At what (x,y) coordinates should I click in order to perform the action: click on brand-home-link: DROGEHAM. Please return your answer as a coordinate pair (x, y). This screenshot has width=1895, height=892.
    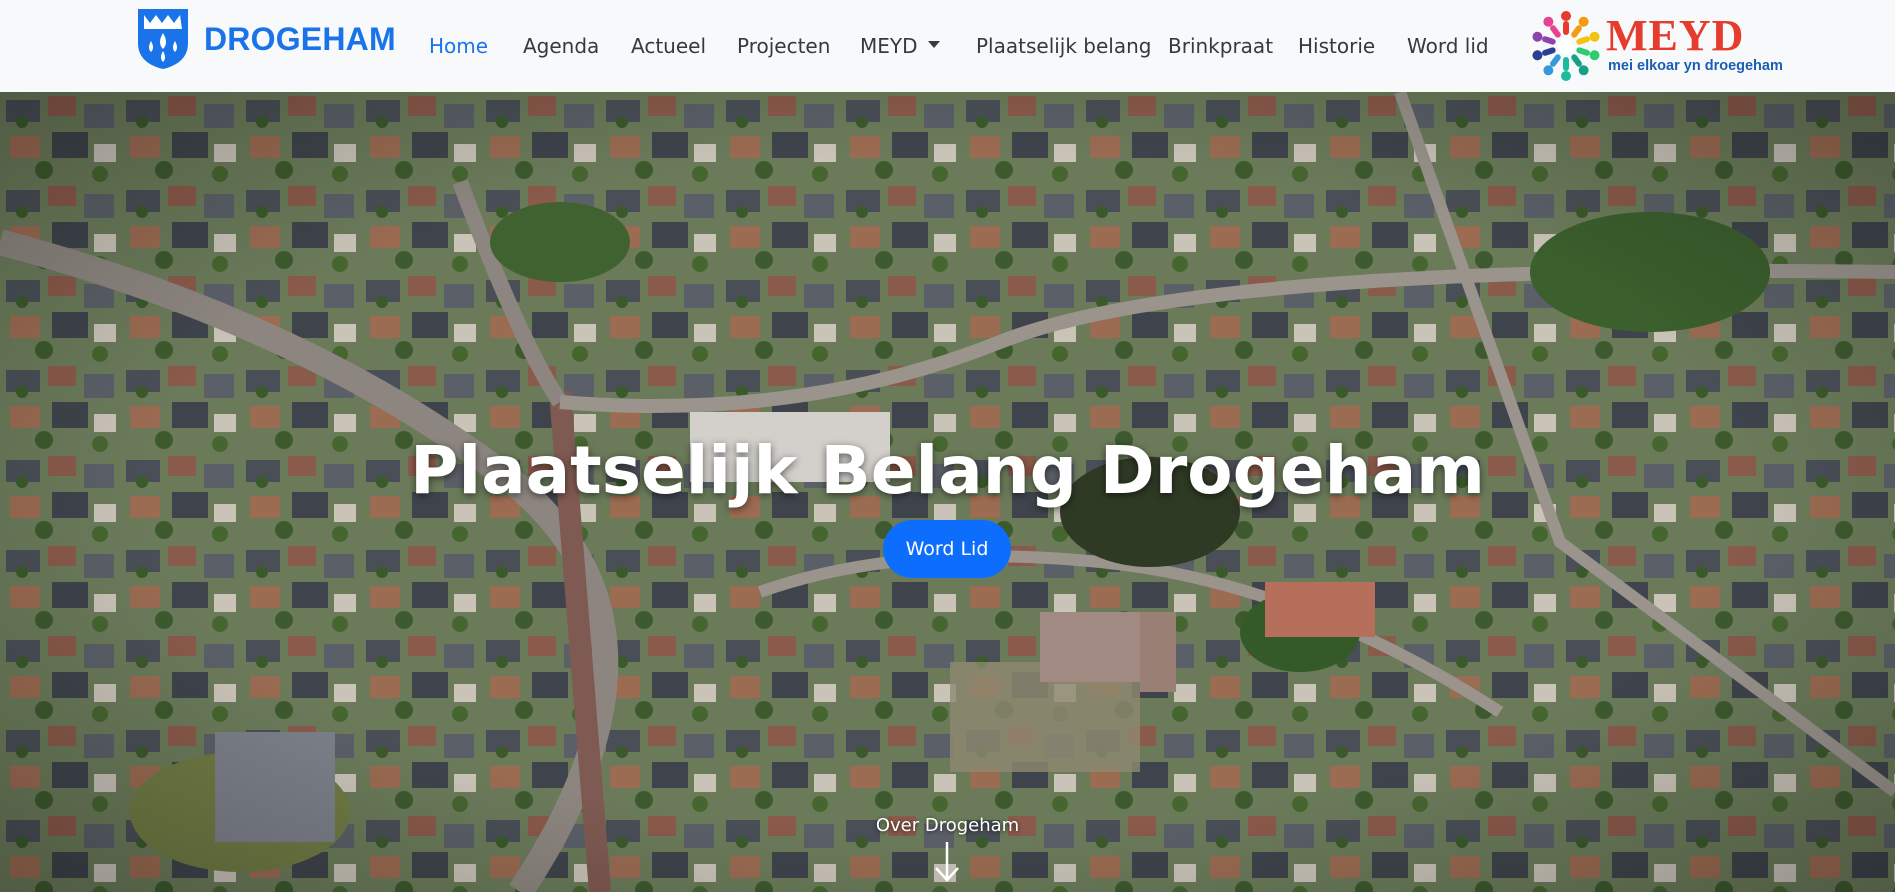
    Looking at the image, I should click on (266, 39).